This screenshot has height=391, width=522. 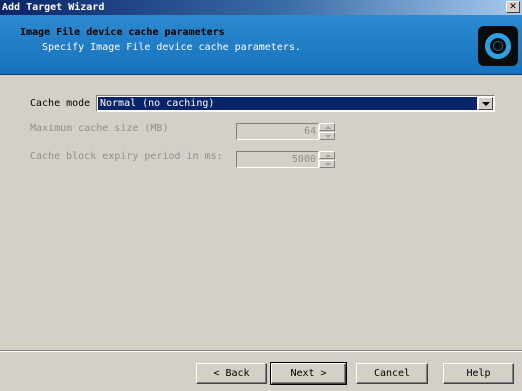 I want to click on close-icon: ✕, so click(x=513, y=7).